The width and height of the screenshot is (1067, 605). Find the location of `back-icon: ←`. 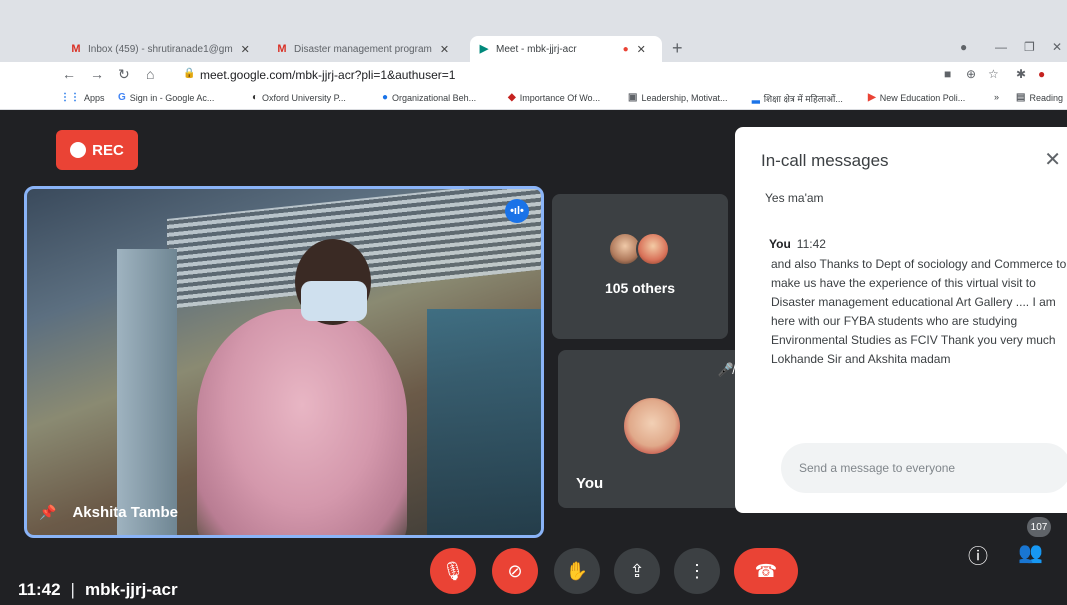

back-icon: ← is located at coordinates (69, 74).